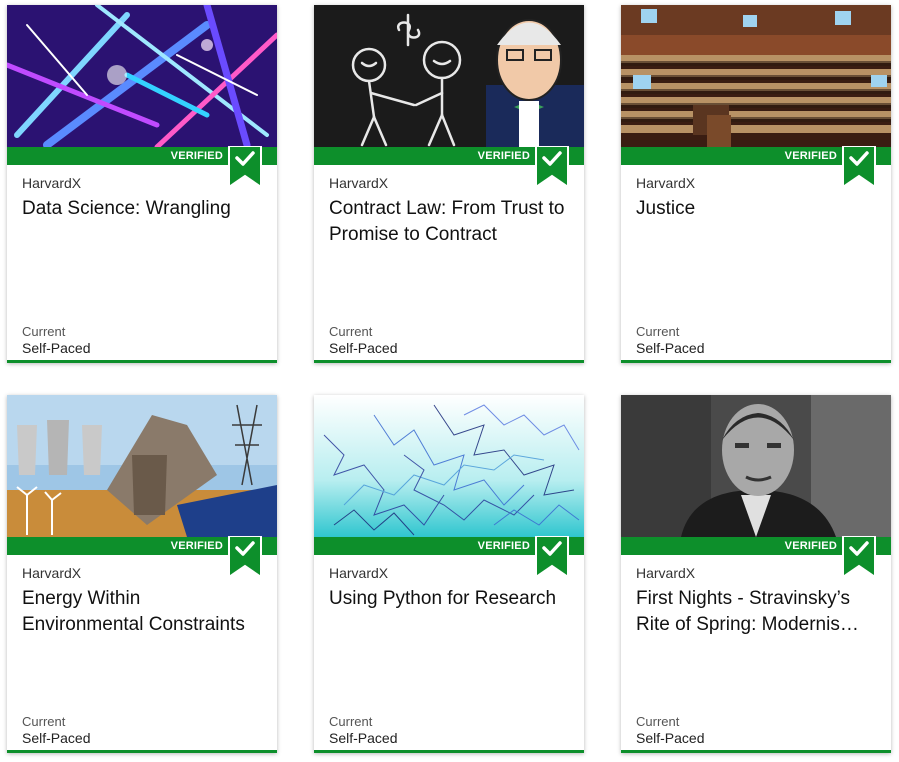 Image resolution: width=899 pixels, height=762 pixels. Describe the element at coordinates (756, 466) in the screenshot. I see `stravinsky-portrait-image` at that location.